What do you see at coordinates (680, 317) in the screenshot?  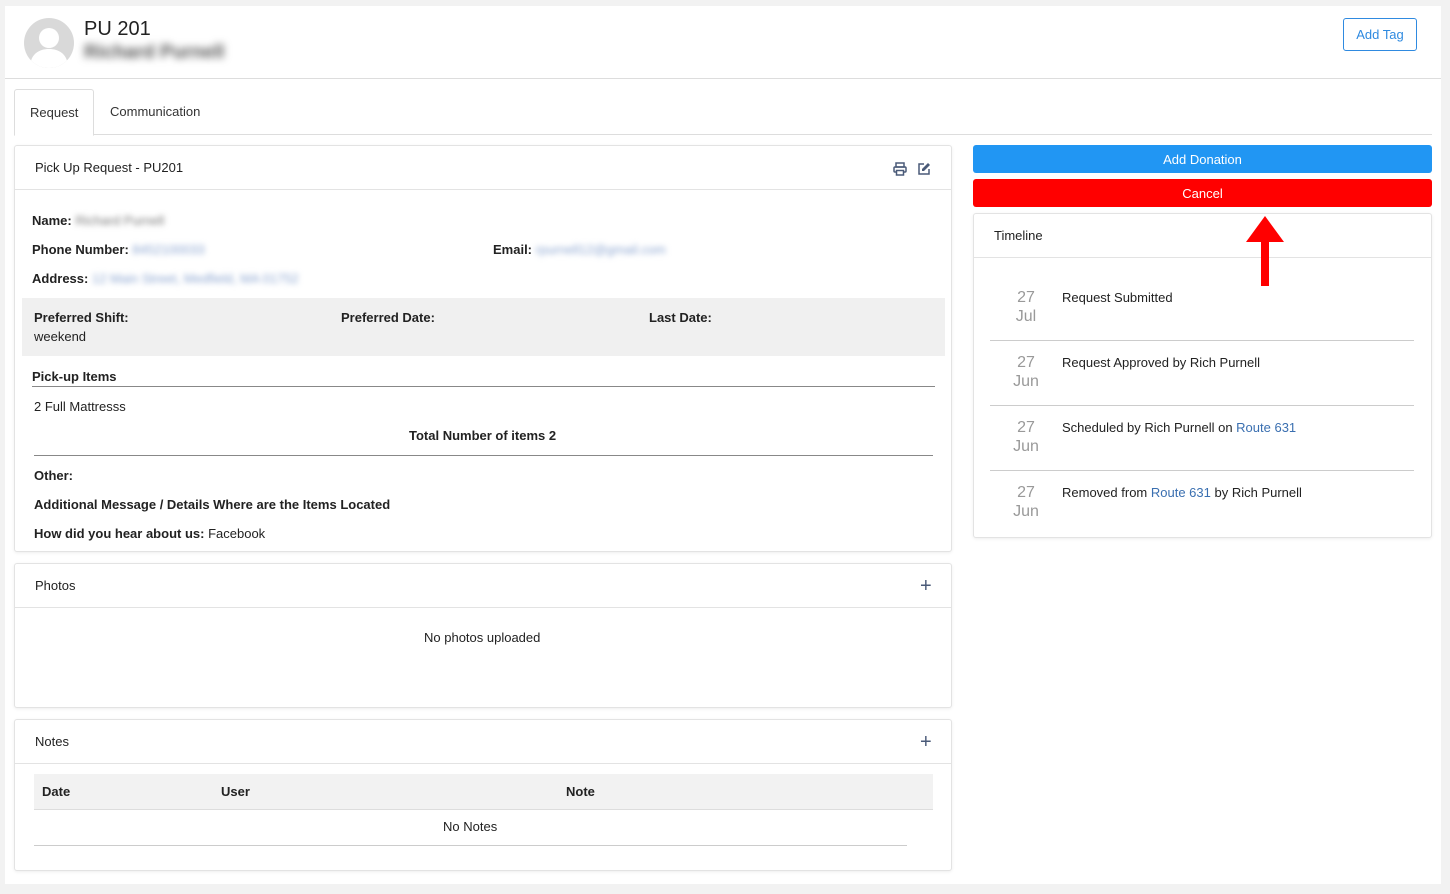 I see `last-date-label: Last Date:` at bounding box center [680, 317].